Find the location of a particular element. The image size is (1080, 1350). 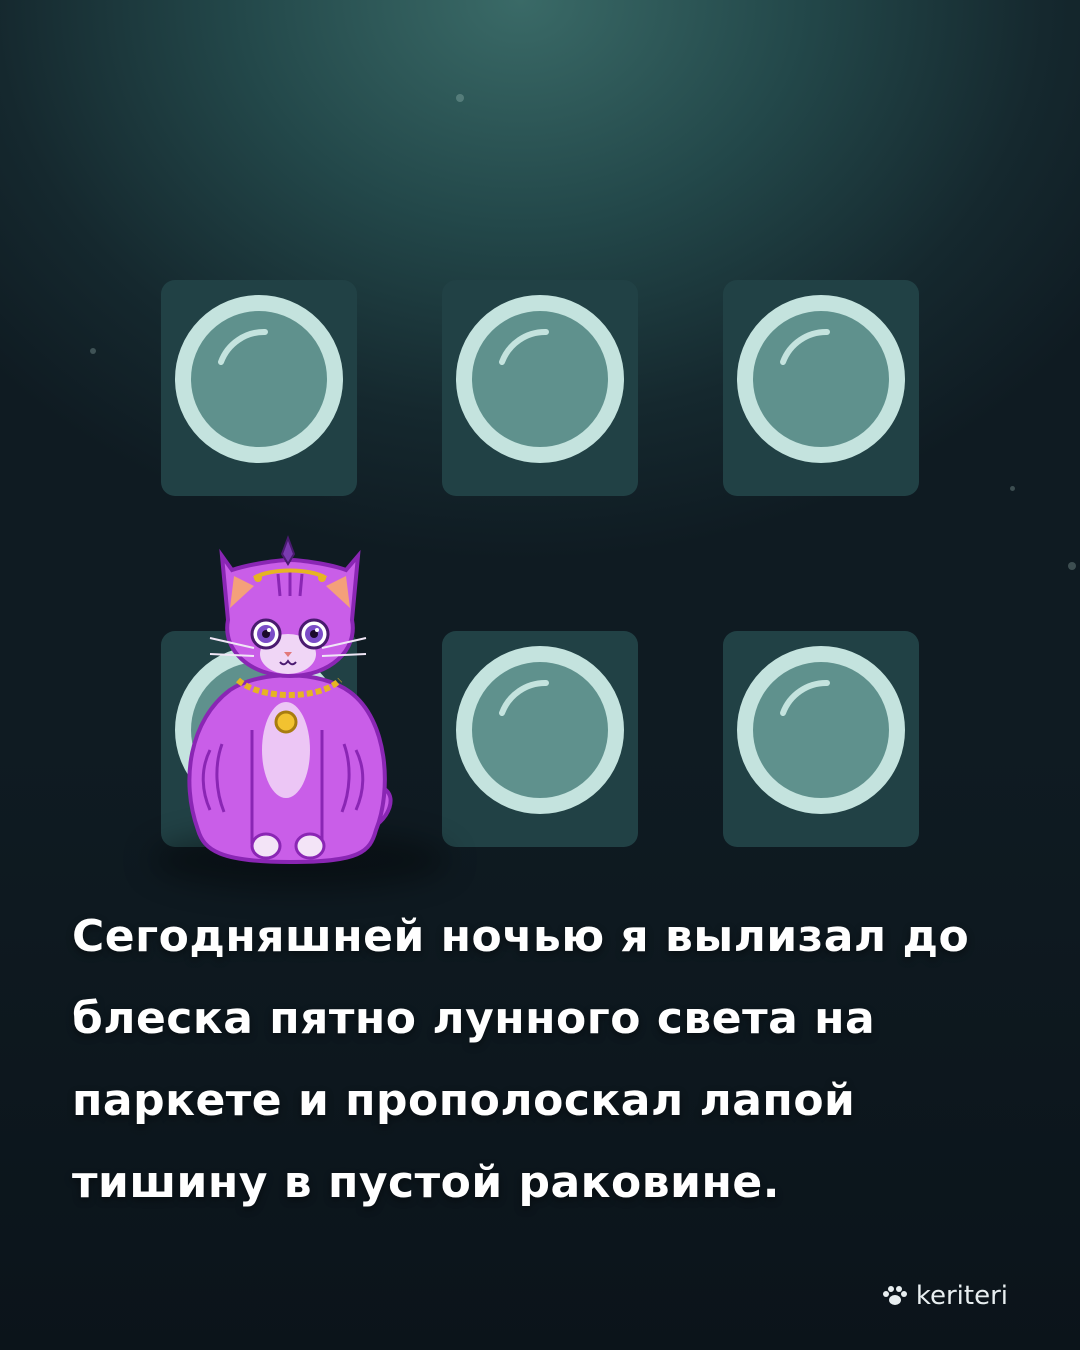

paw-icon is located at coordinates (894, 1295).